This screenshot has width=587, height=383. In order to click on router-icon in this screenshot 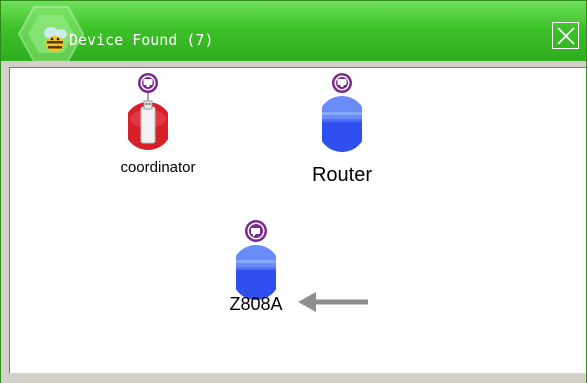, I will do `click(342, 112)`.